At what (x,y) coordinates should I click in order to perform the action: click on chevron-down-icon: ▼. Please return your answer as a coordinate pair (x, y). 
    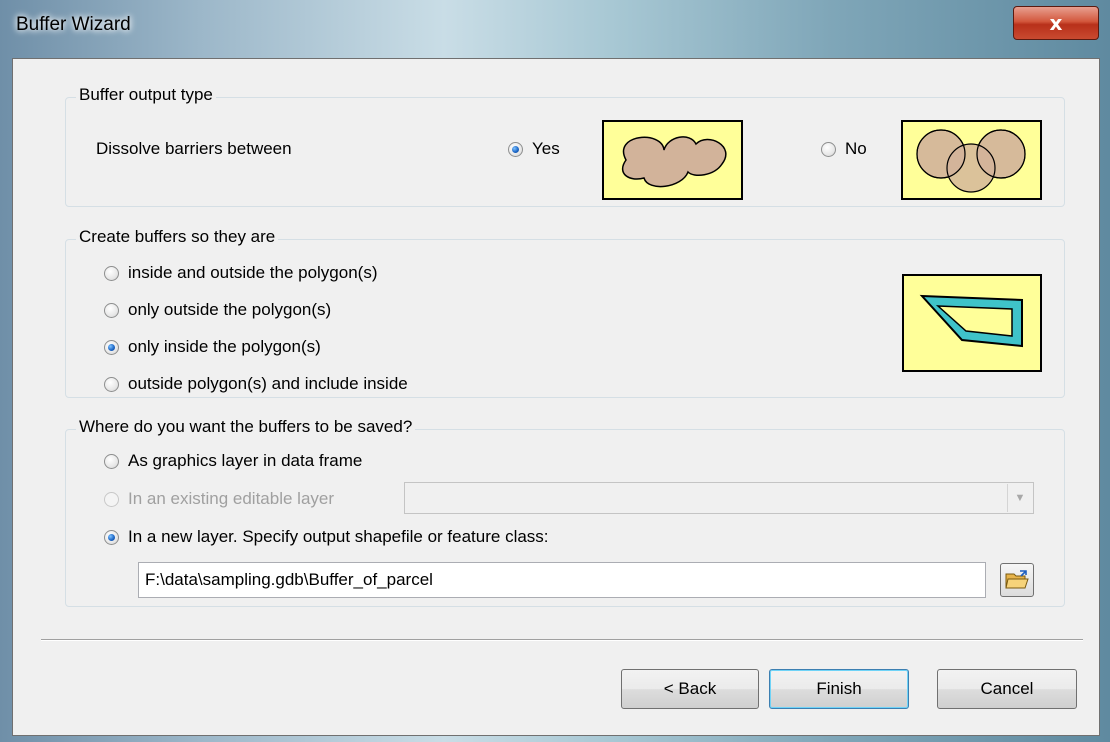
    Looking at the image, I should click on (1019, 498).